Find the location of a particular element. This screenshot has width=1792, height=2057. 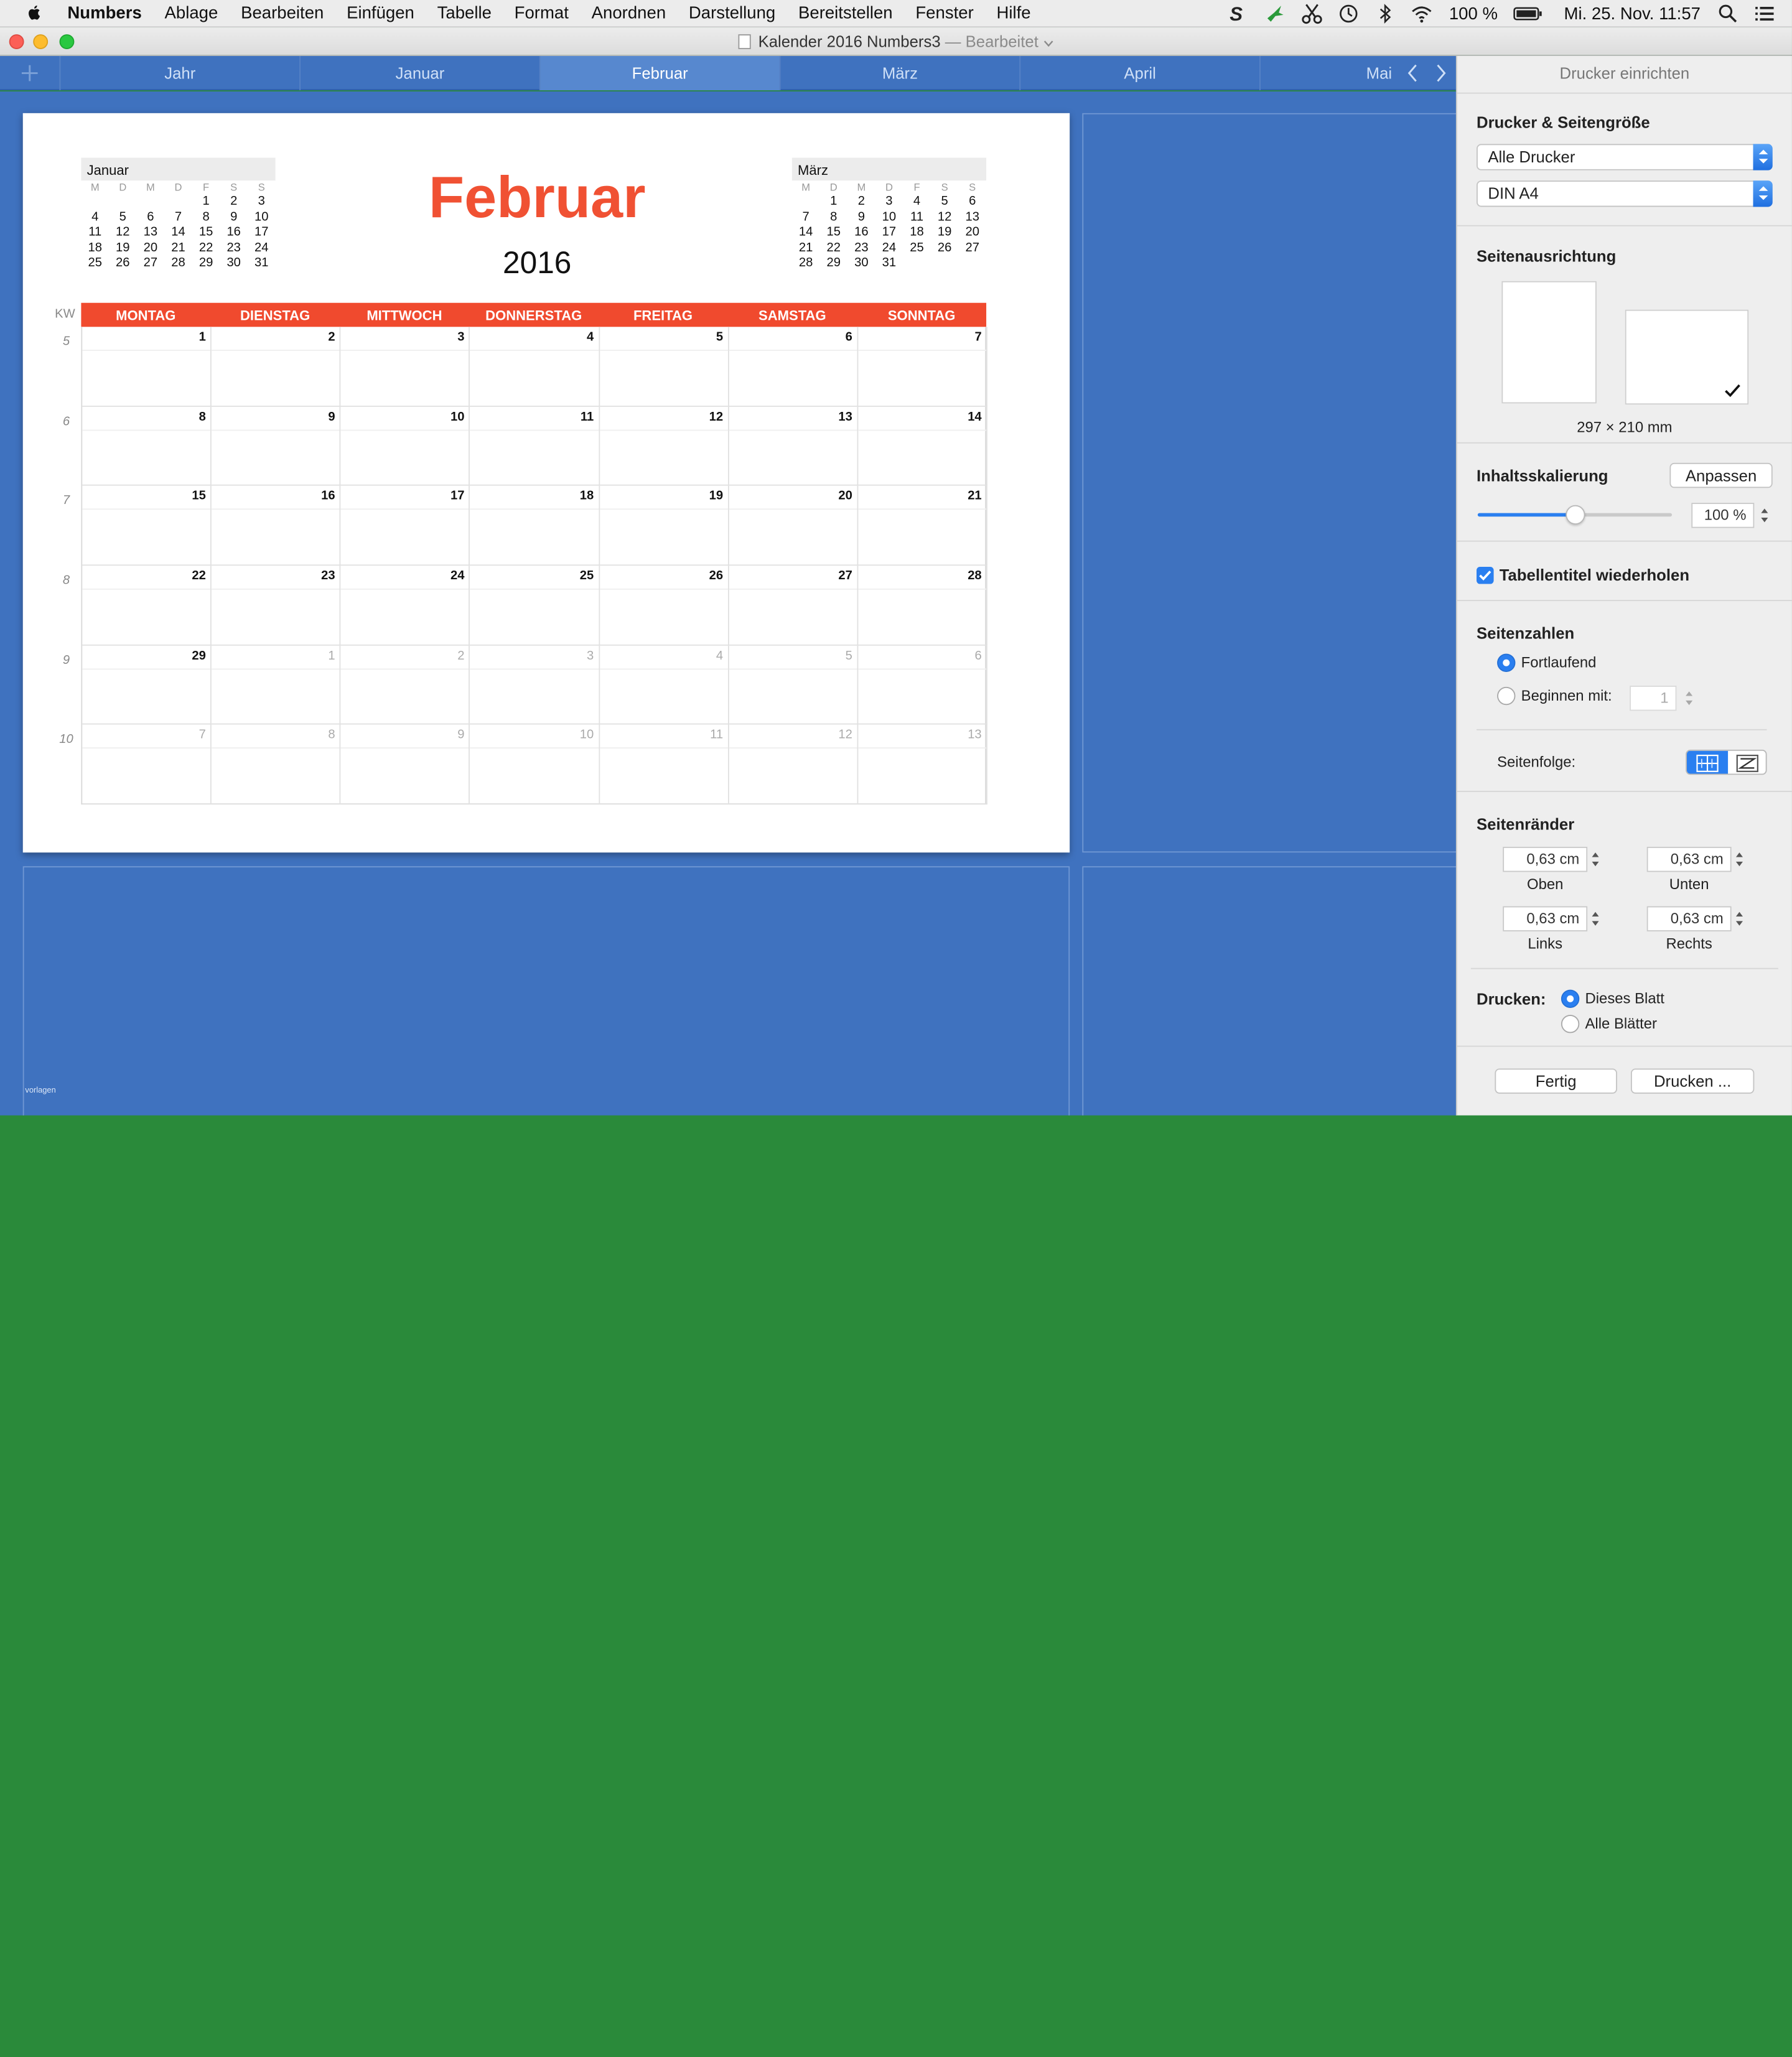

tab-maerz: März is located at coordinates (899, 73).